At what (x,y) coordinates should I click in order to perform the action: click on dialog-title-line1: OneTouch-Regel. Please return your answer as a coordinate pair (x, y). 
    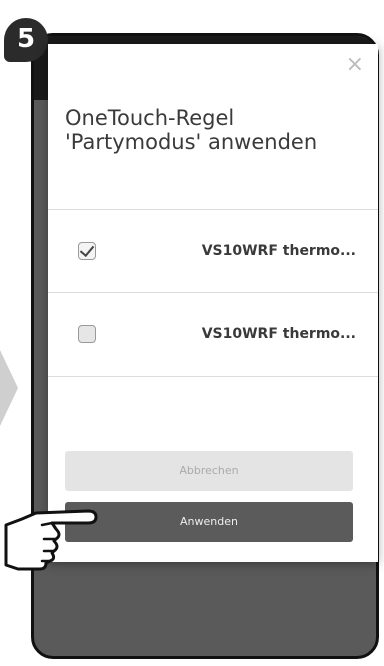
    Looking at the image, I should click on (150, 118).